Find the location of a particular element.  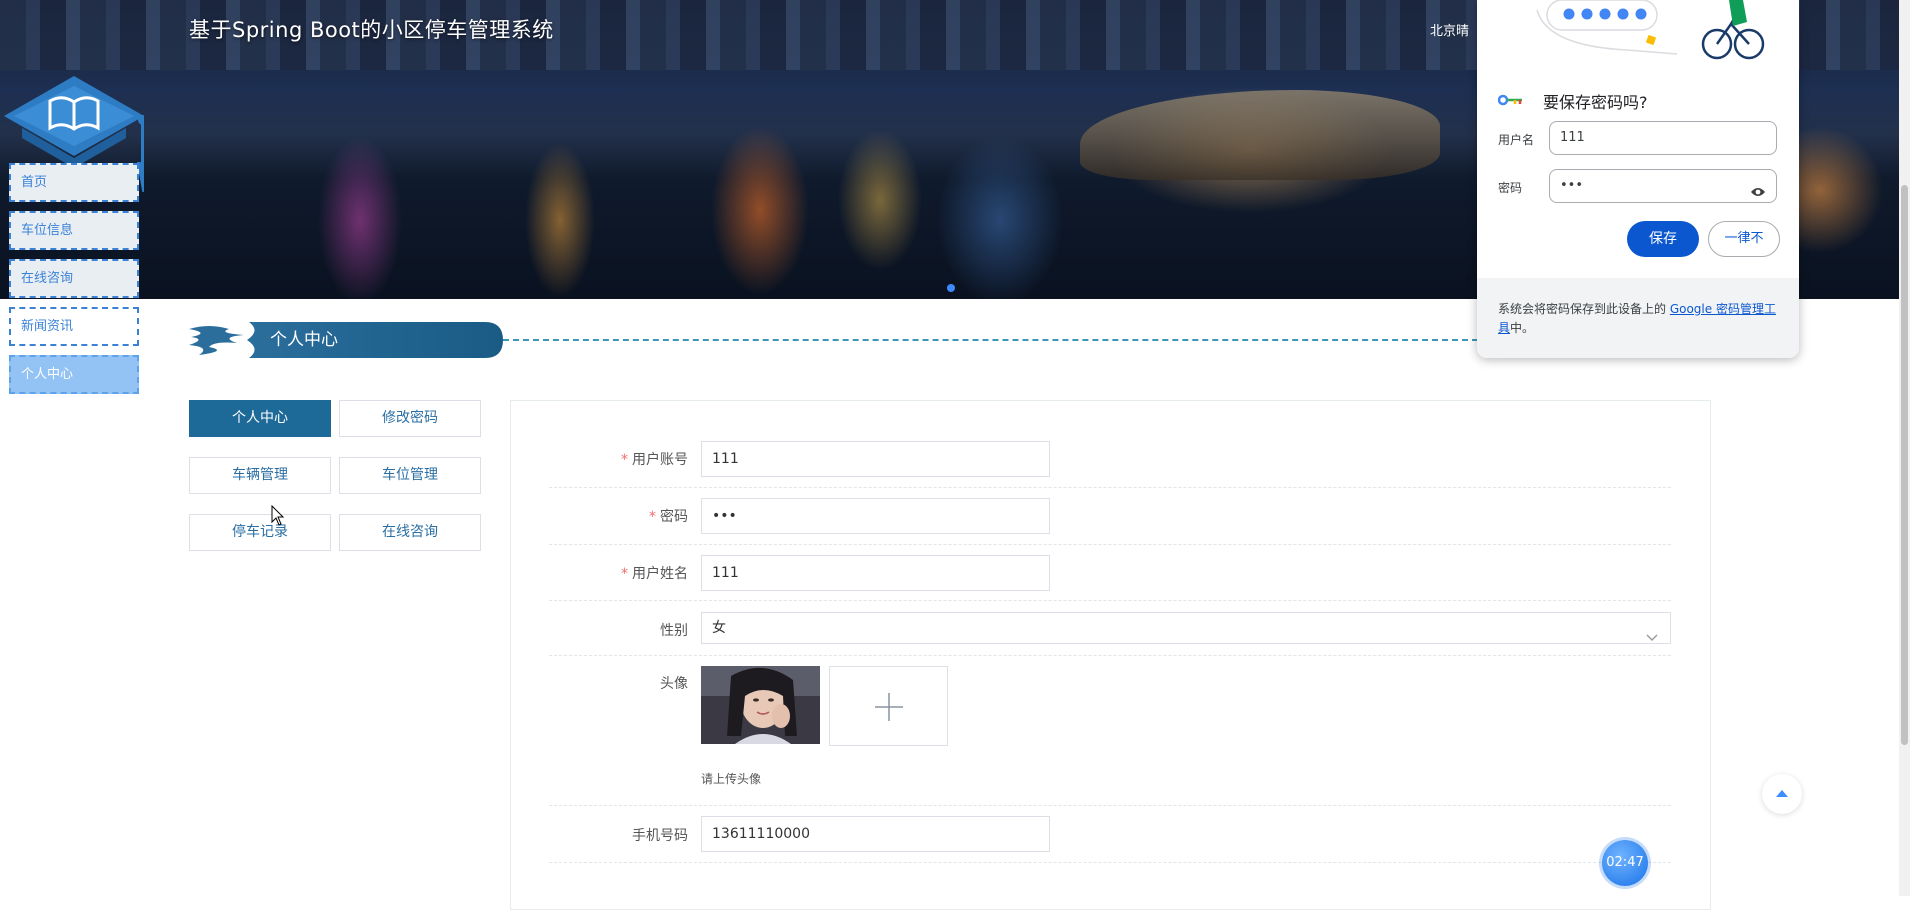

eye-icon is located at coordinates (1758, 195).